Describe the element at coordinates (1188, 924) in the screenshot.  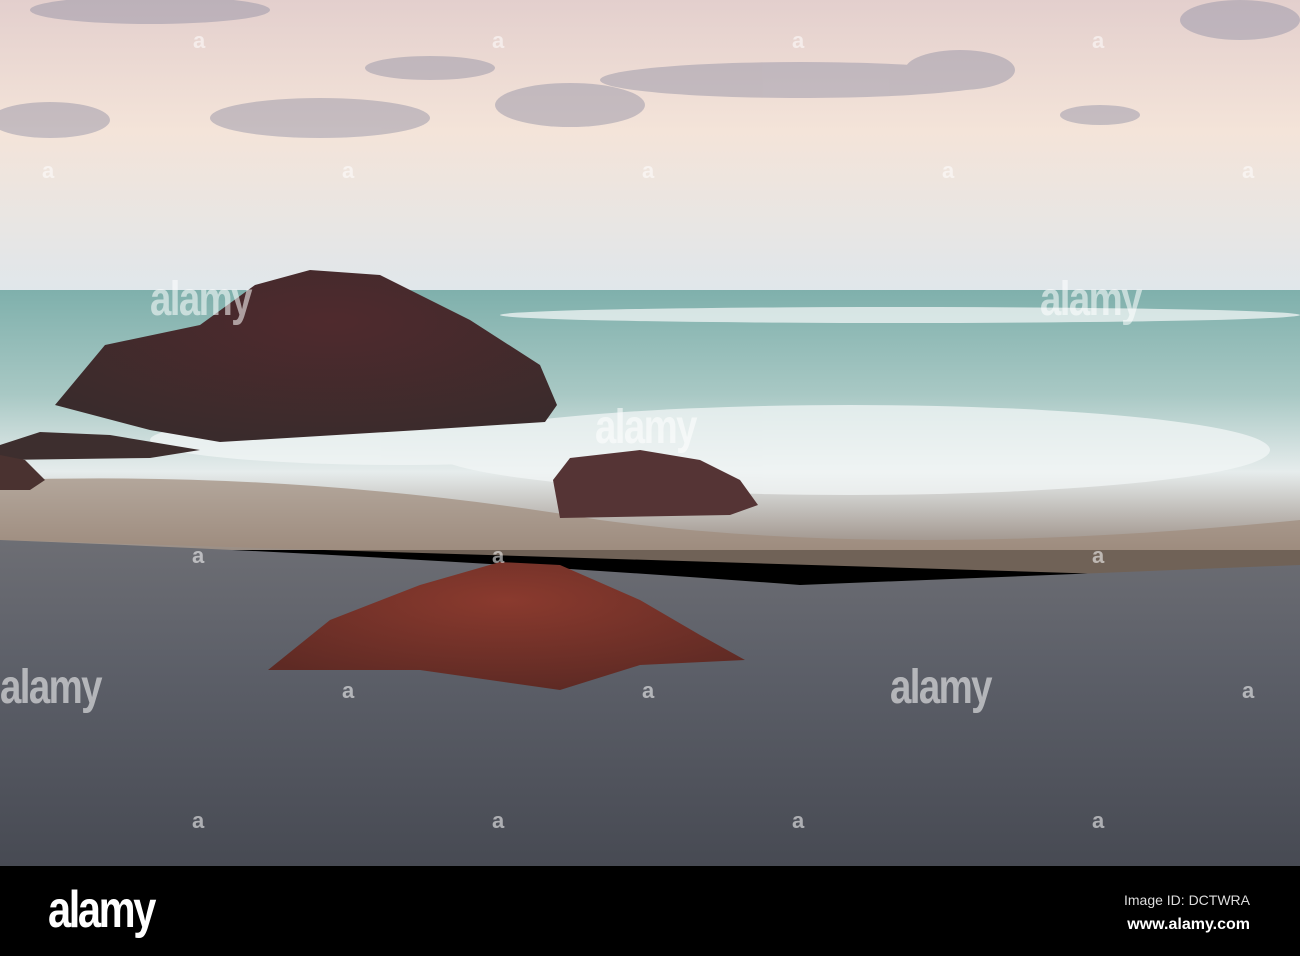
I see `site-url: www.alamy.com` at that location.